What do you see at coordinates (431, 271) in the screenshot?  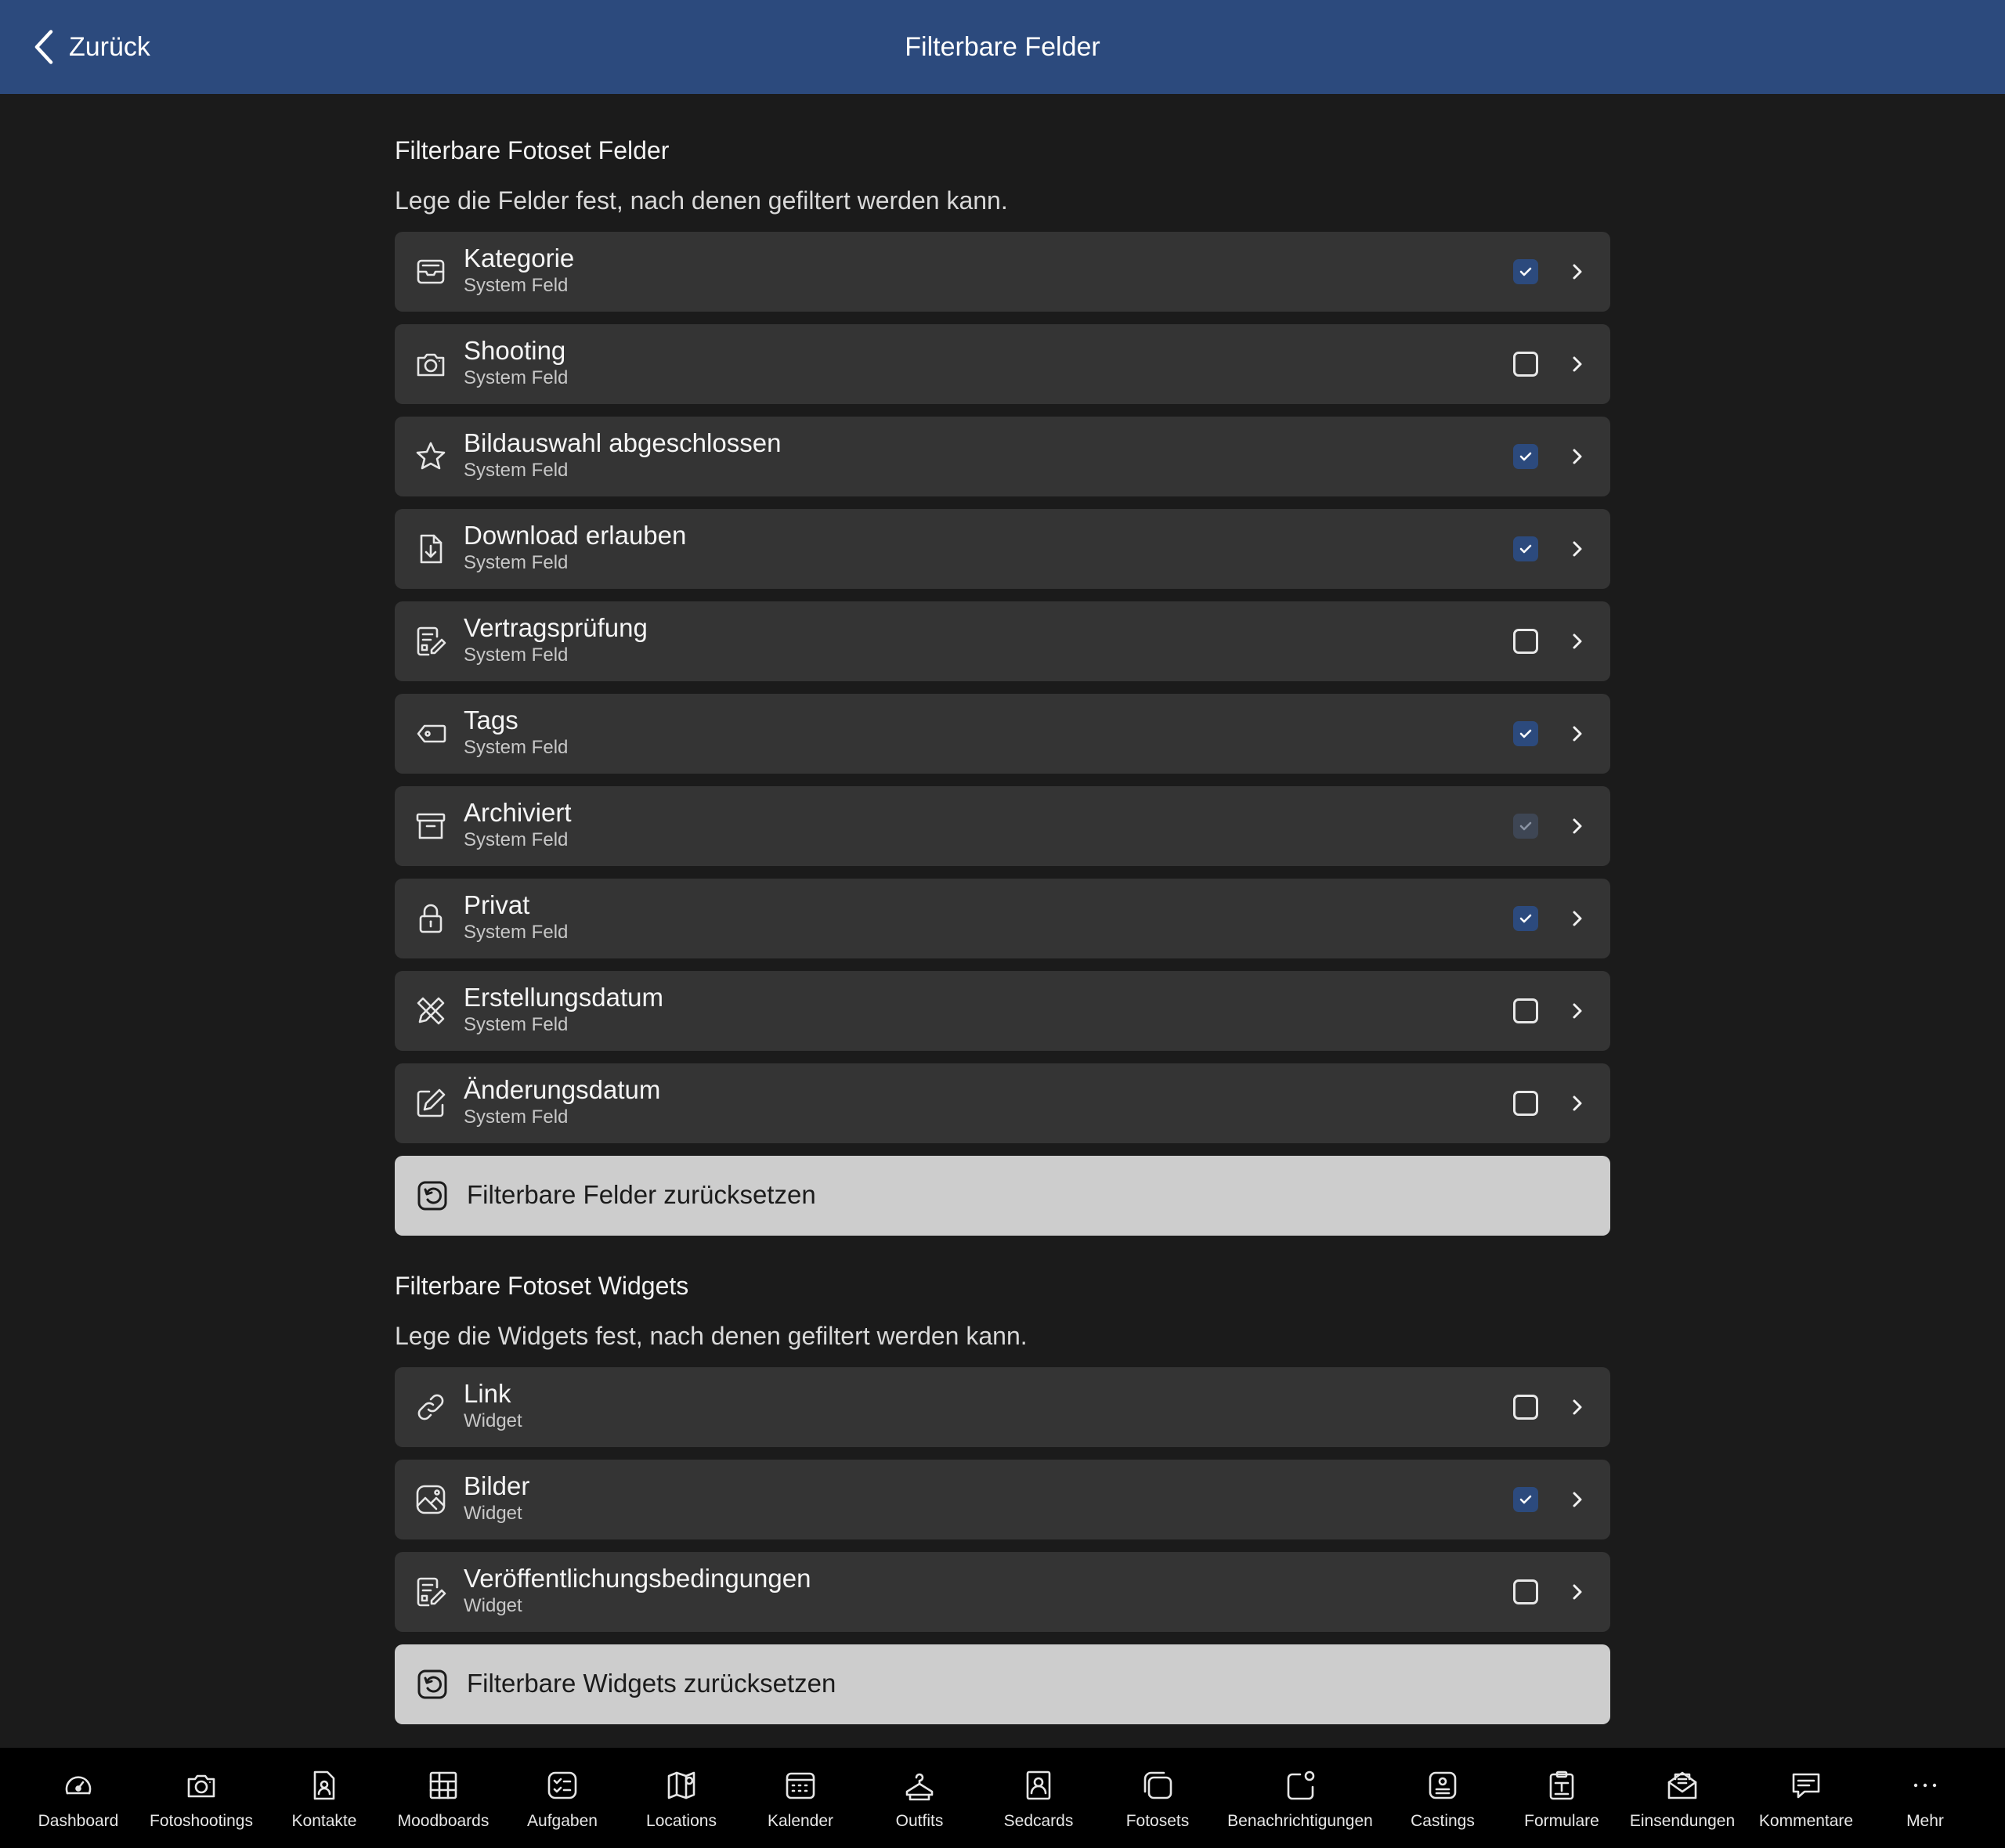 I see `tray-icon` at bounding box center [431, 271].